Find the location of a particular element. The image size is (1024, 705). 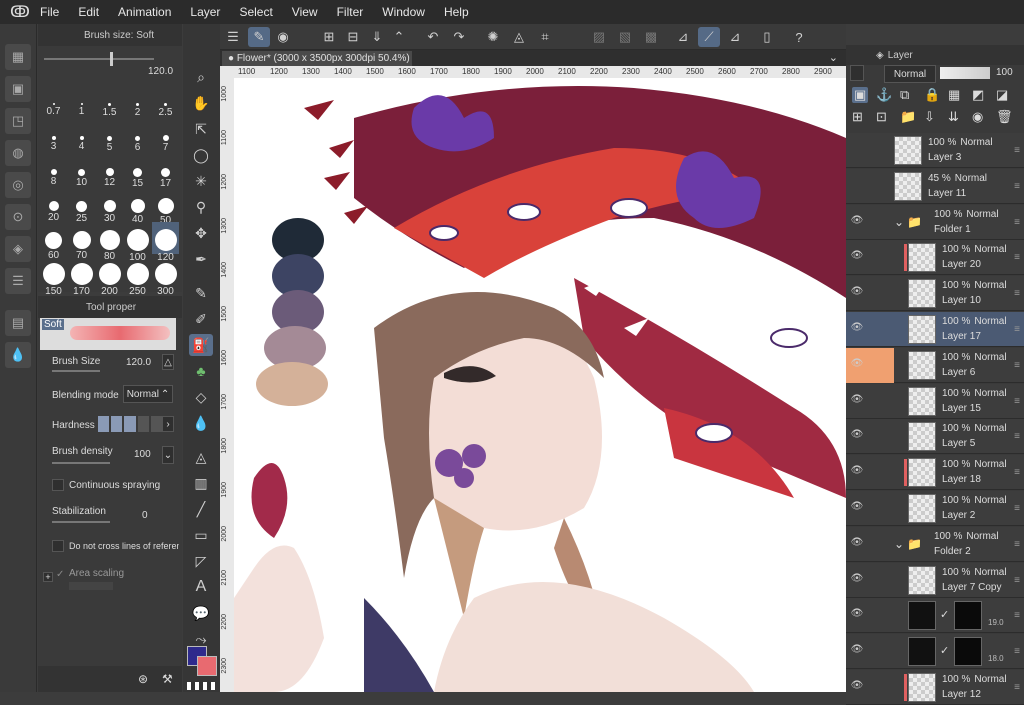

layer-search-icon: ☰ is located at coordinates (18, 281).